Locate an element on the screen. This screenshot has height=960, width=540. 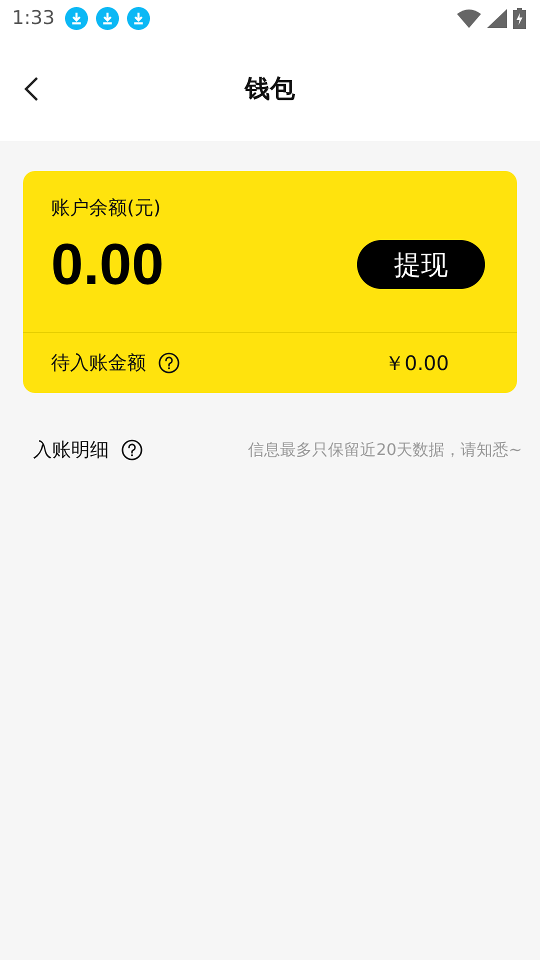
balance-amount: 0.00 is located at coordinates (107, 264).